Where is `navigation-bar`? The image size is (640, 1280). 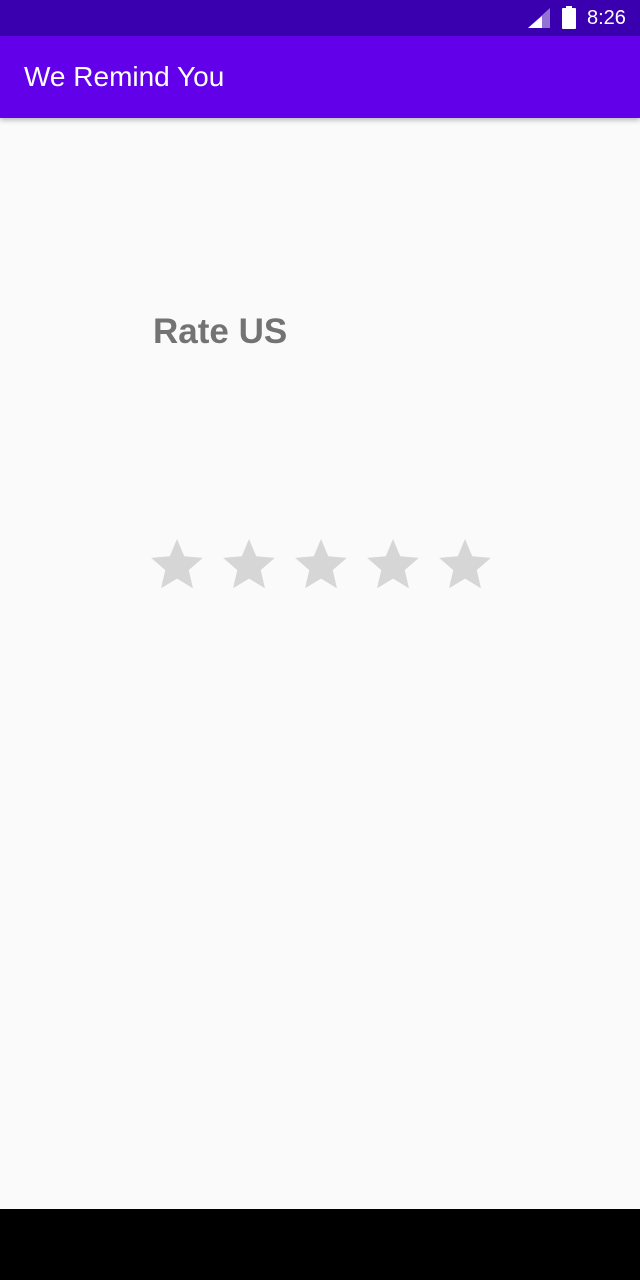 navigation-bar is located at coordinates (320, 1244).